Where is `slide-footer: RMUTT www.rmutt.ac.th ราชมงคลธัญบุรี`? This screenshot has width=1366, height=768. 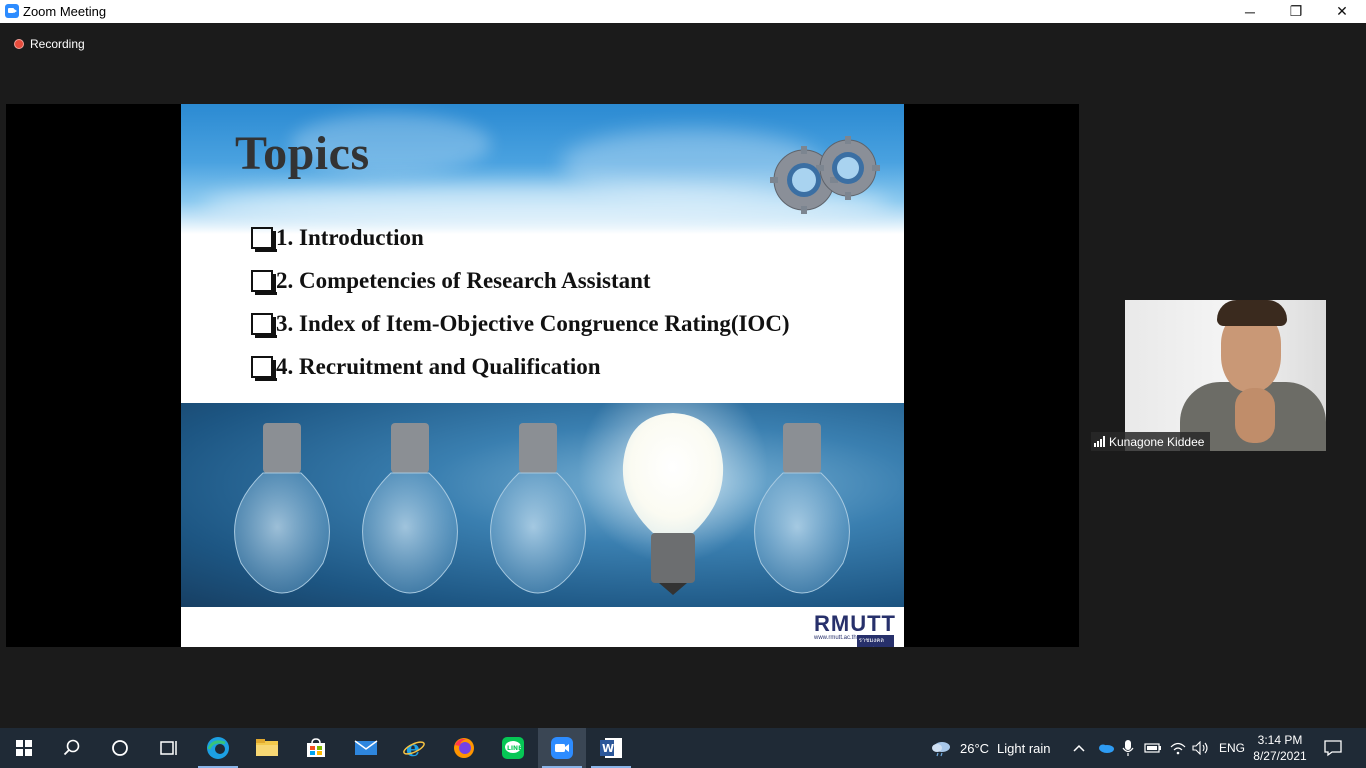 slide-footer: RMUTT www.rmutt.ac.th ราชมงคลธัญบุรี is located at coordinates (542, 627).